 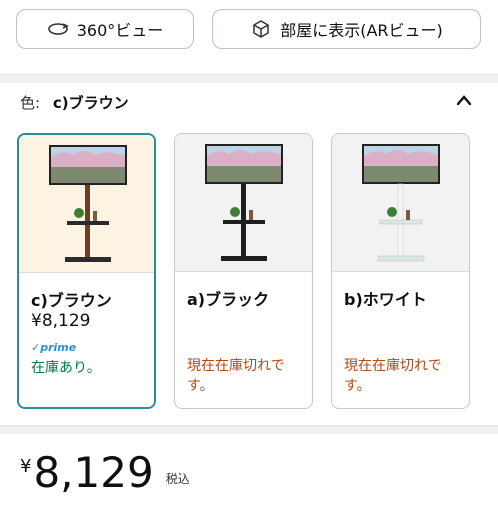 I want to click on tv-stand-black-image, so click(x=244, y=202).